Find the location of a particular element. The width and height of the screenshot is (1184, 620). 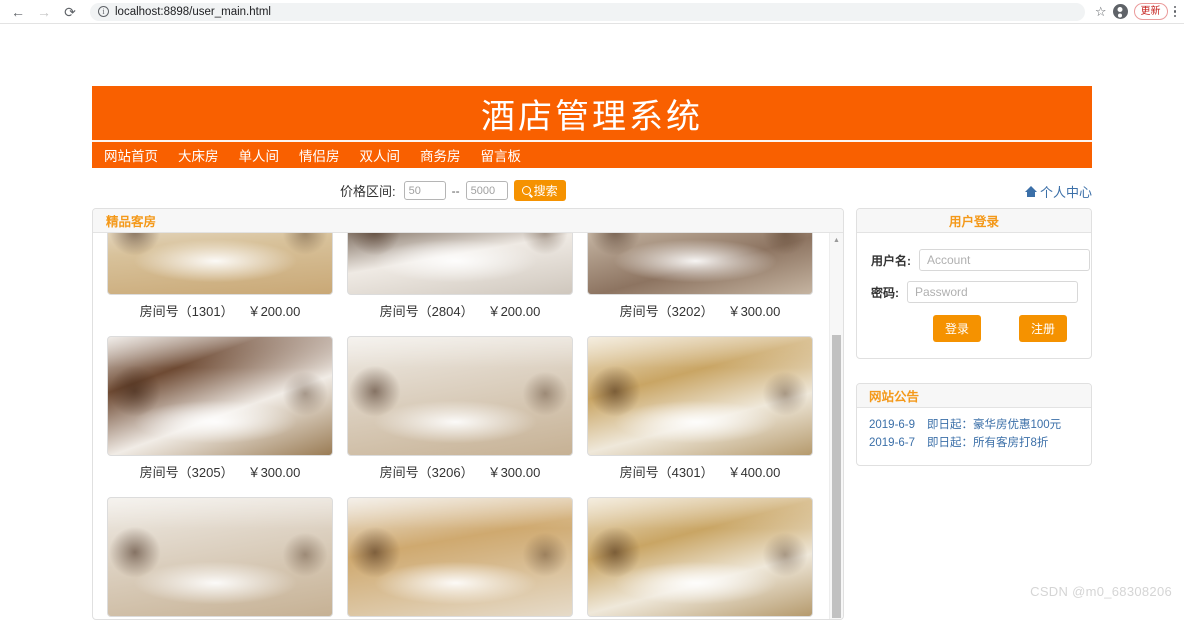

login-card: 用户登录 用户名: 密码: 登录 注册 is located at coordinates (974, 283).